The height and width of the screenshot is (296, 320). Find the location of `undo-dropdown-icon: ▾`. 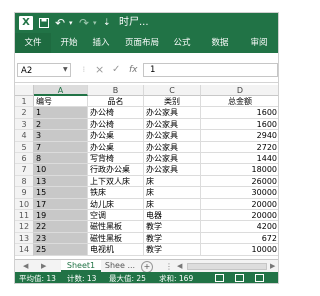

undo-dropdown-icon: ▾ is located at coordinates (71, 23).